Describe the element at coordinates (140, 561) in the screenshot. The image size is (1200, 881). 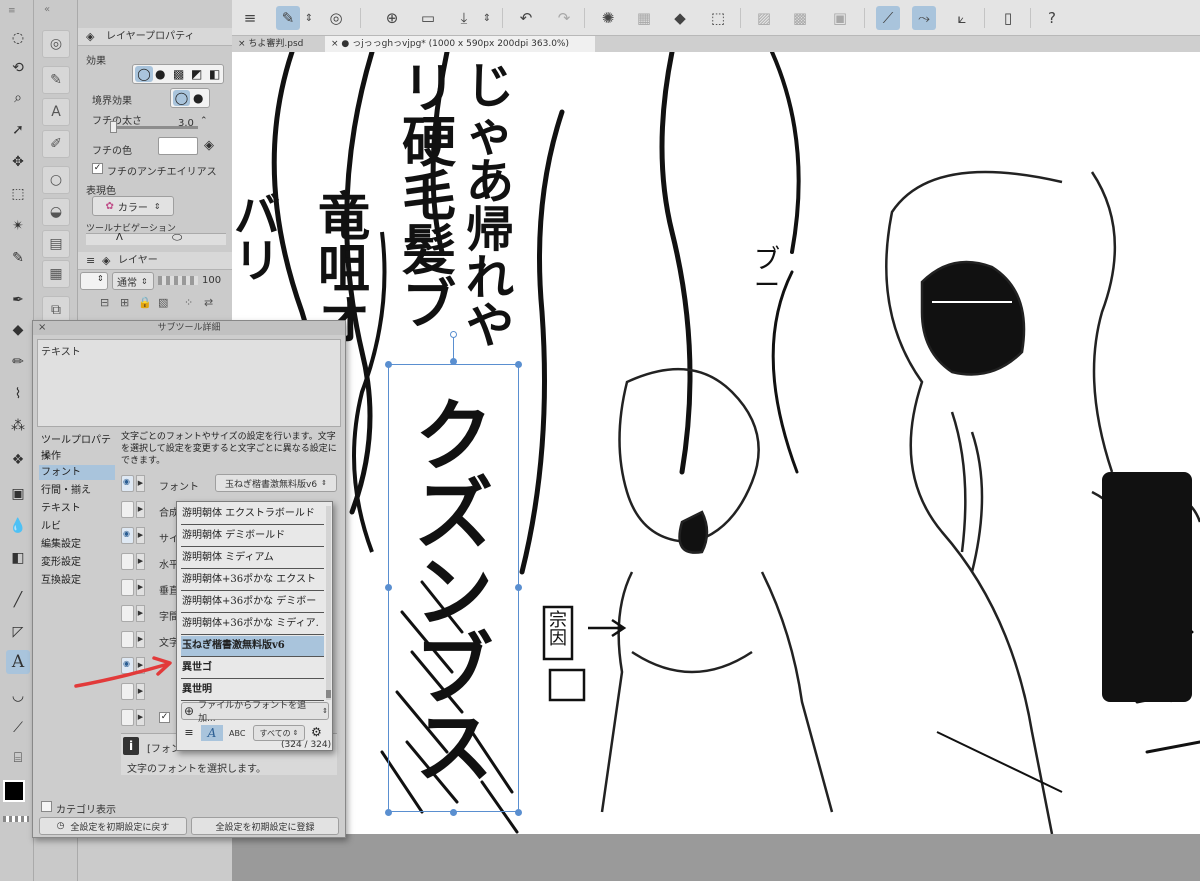
I see `expand-row4: ▶` at that location.